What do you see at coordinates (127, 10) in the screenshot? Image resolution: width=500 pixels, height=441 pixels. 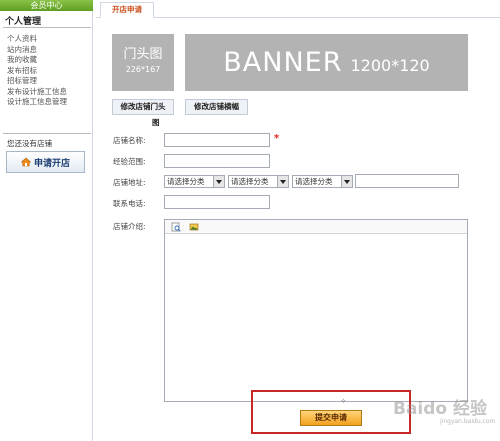 I see `tab-open-shop-application: 开店申请` at bounding box center [127, 10].